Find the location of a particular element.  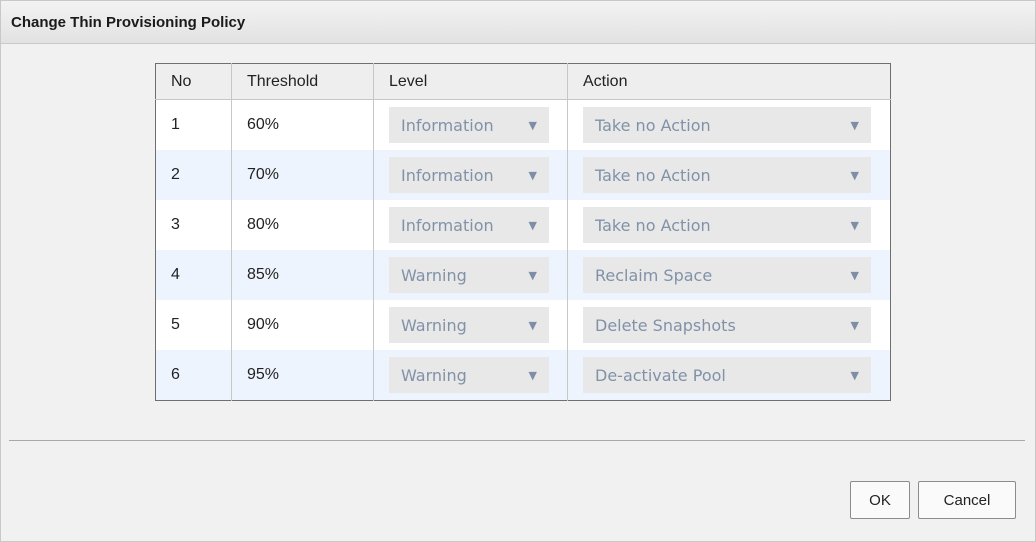

row-no: 3 is located at coordinates (193, 225).